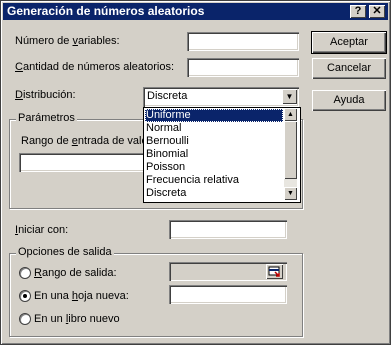 Image resolution: width=391 pixels, height=345 pixels. I want to click on list-scrollbar: ▲ ▼, so click(290, 154).